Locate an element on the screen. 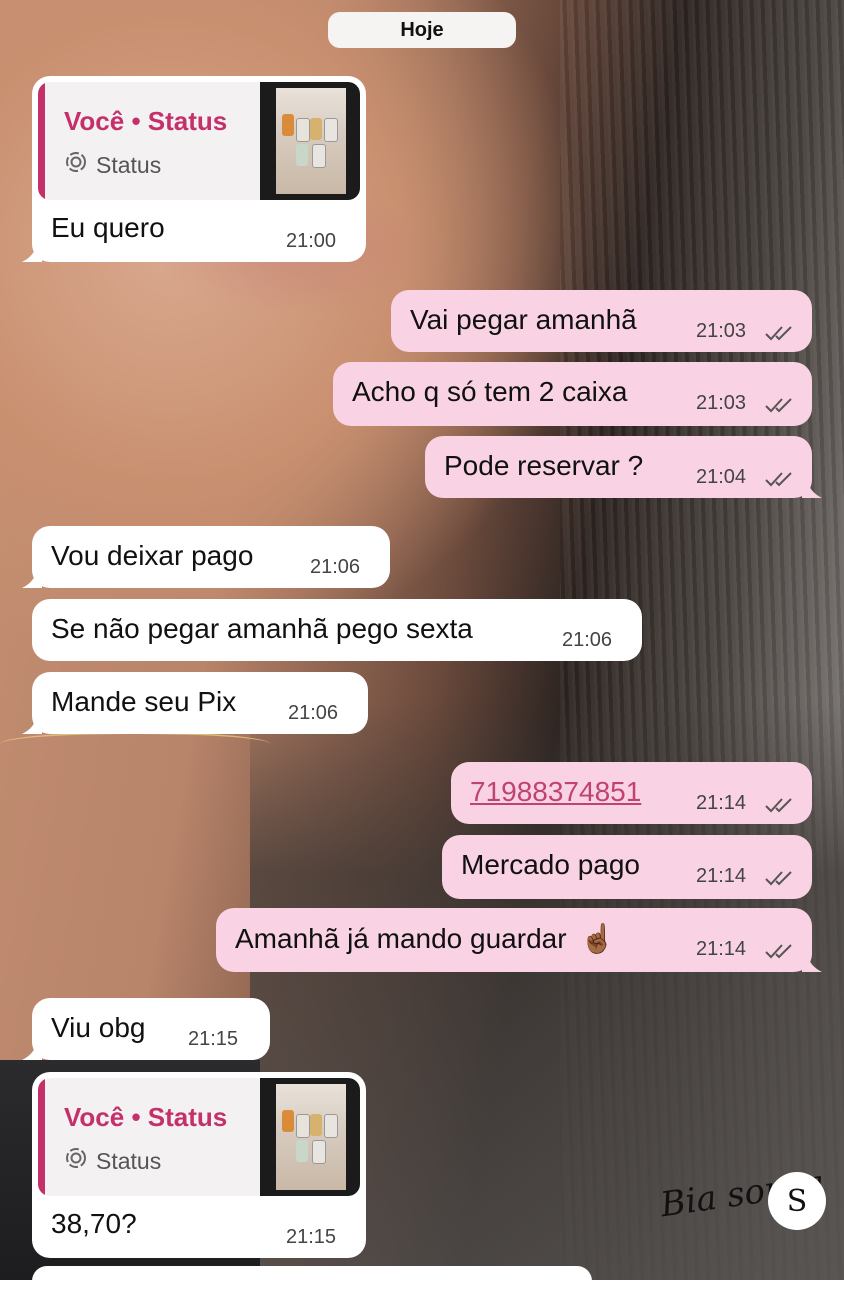  message-text: Viu obg is located at coordinates (98, 1027).